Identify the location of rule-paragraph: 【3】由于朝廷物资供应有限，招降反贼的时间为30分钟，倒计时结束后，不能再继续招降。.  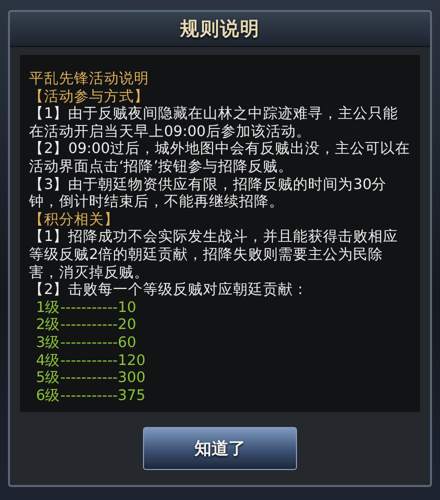
(208, 194).